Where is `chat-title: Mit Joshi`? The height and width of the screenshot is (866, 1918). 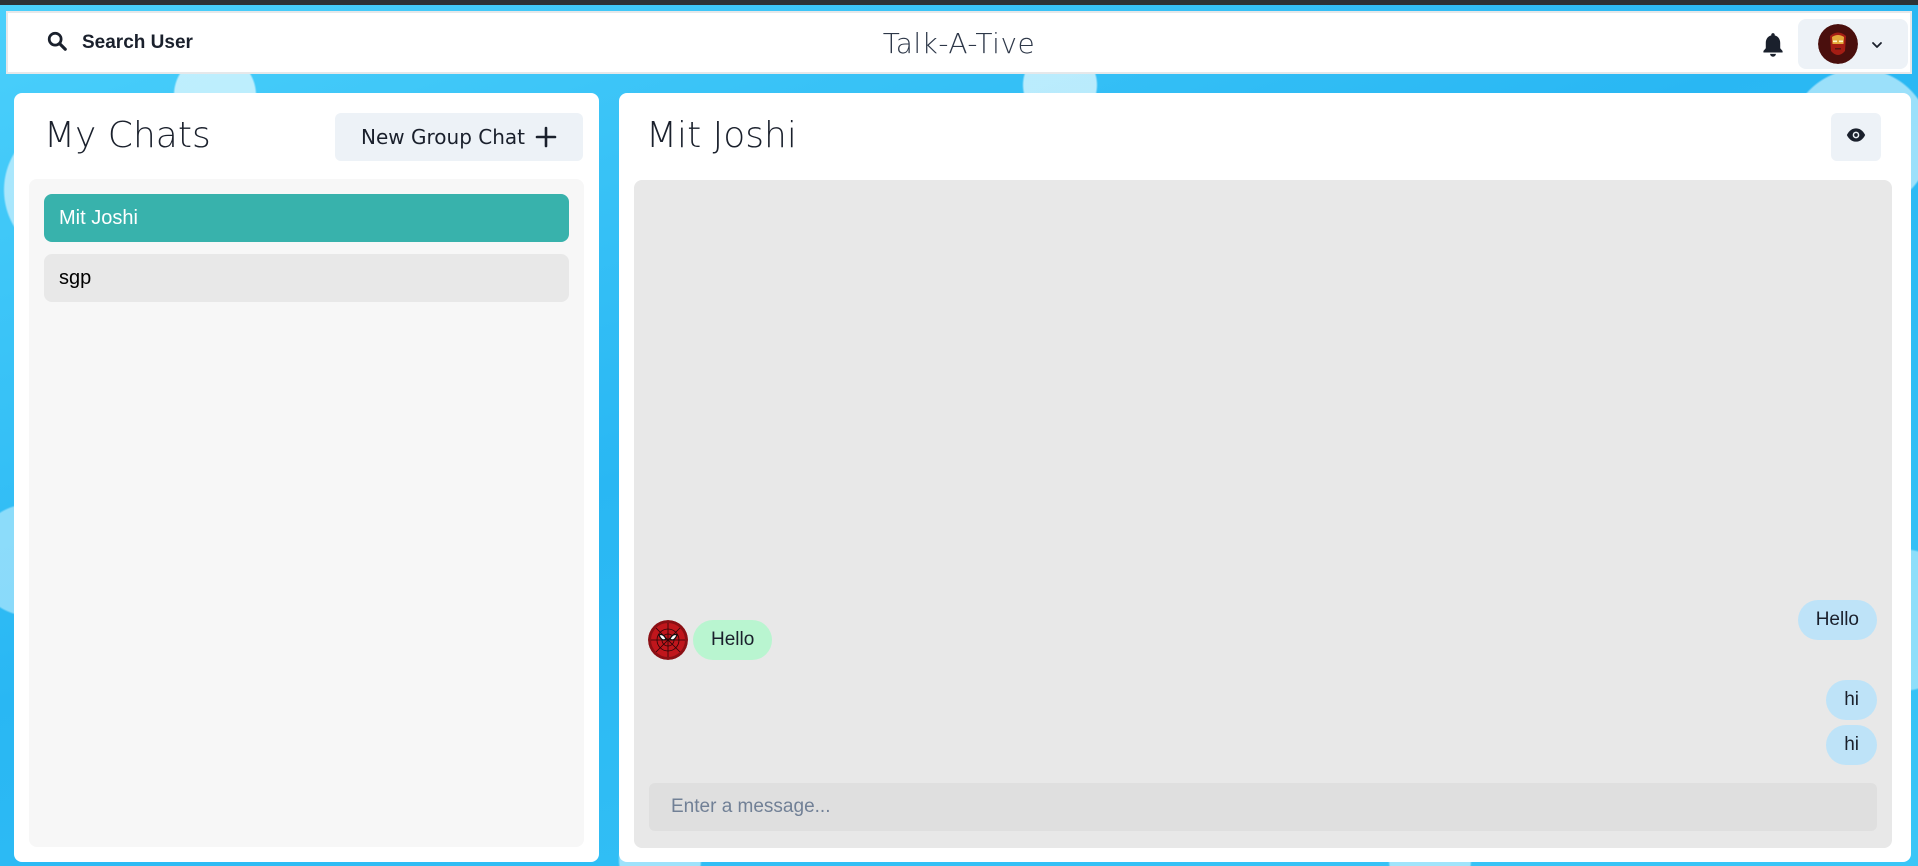
chat-title: Mit Joshi is located at coordinates (721, 135).